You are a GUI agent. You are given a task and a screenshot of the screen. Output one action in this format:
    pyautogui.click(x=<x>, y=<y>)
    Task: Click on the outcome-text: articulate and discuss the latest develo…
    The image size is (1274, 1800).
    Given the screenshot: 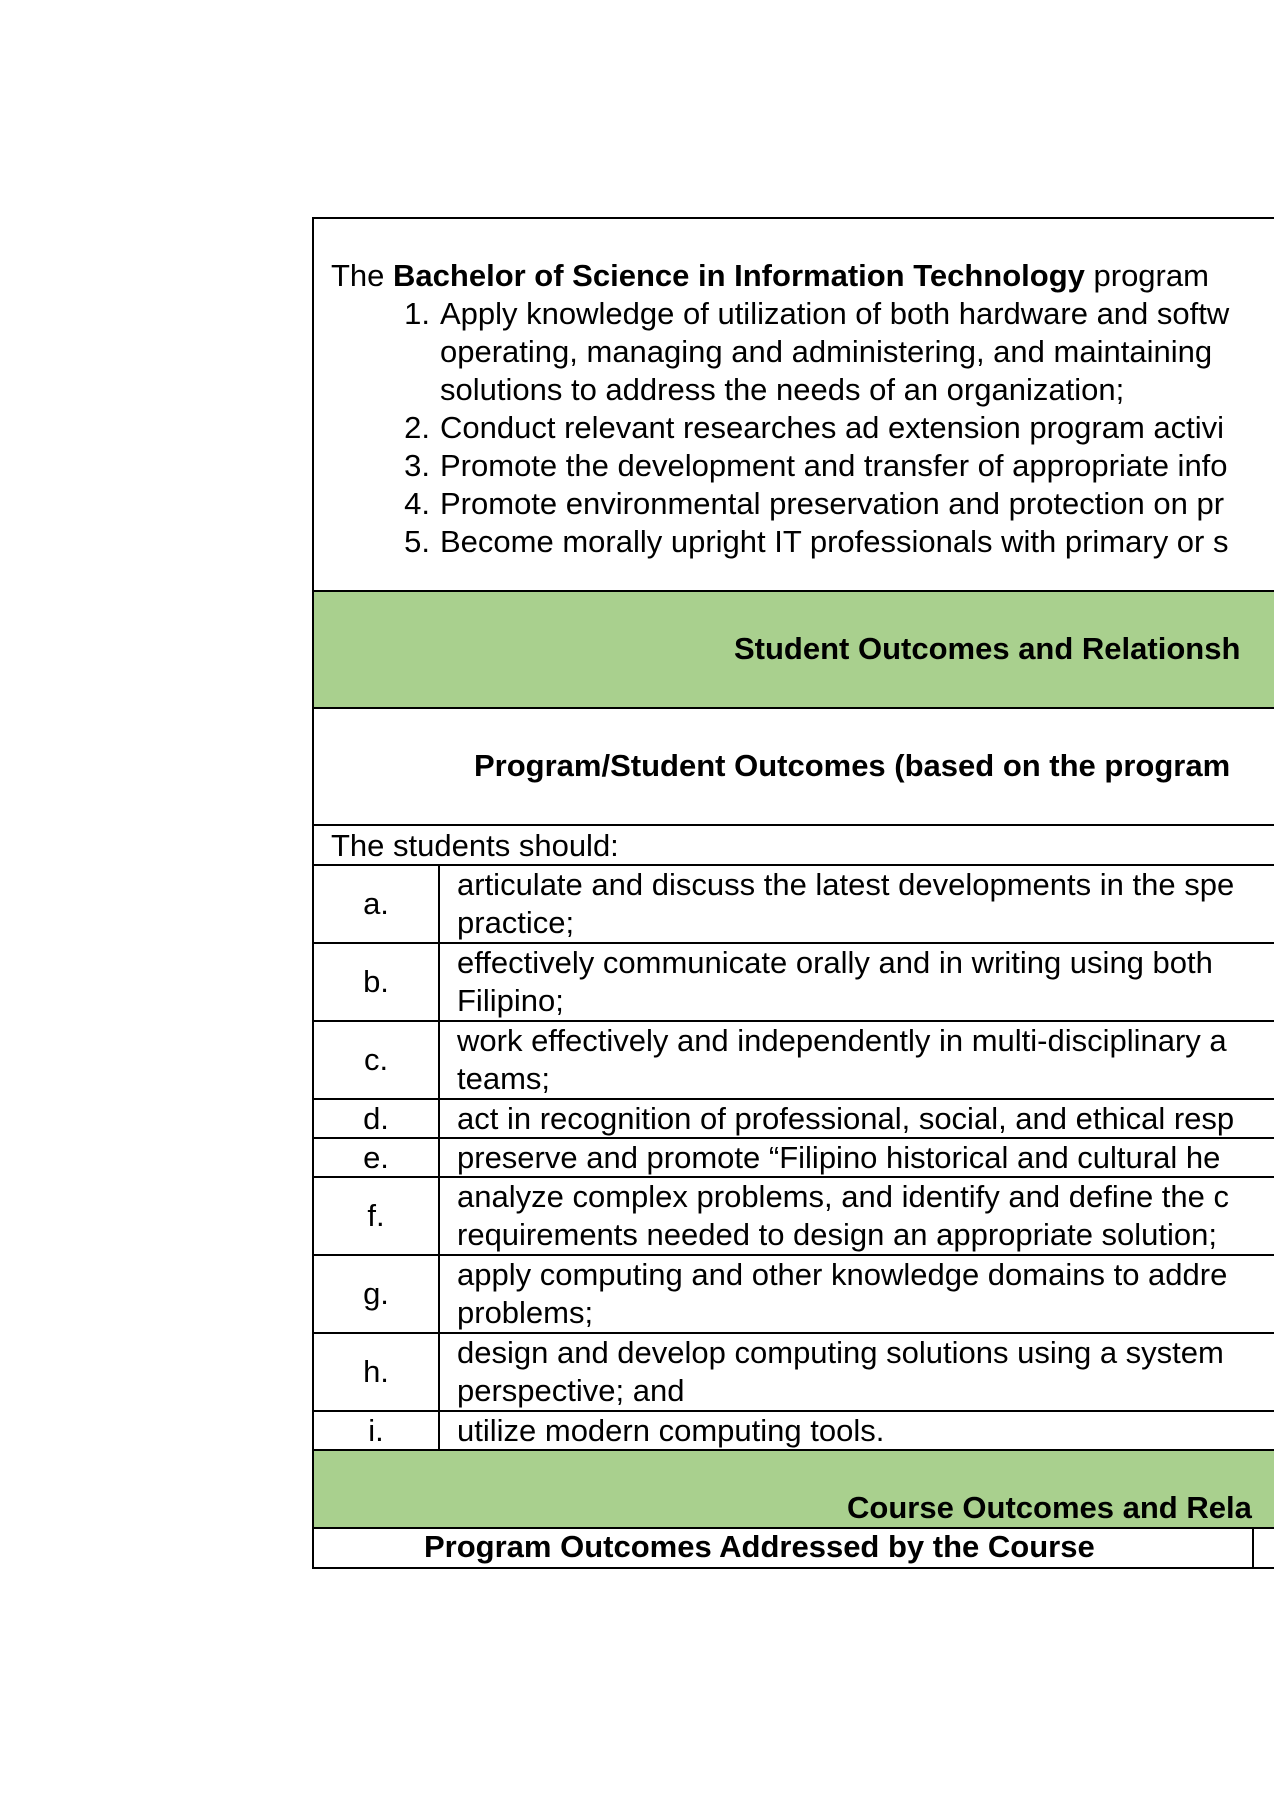 What is the action you would take?
    pyautogui.click(x=846, y=903)
    